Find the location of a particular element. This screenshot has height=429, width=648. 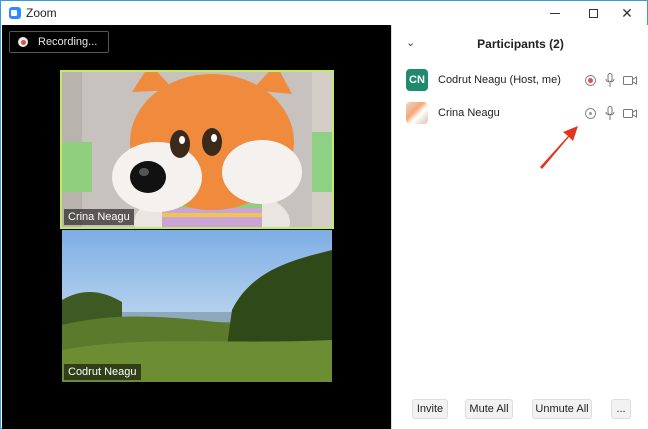

avatar is located at coordinates (417, 113).